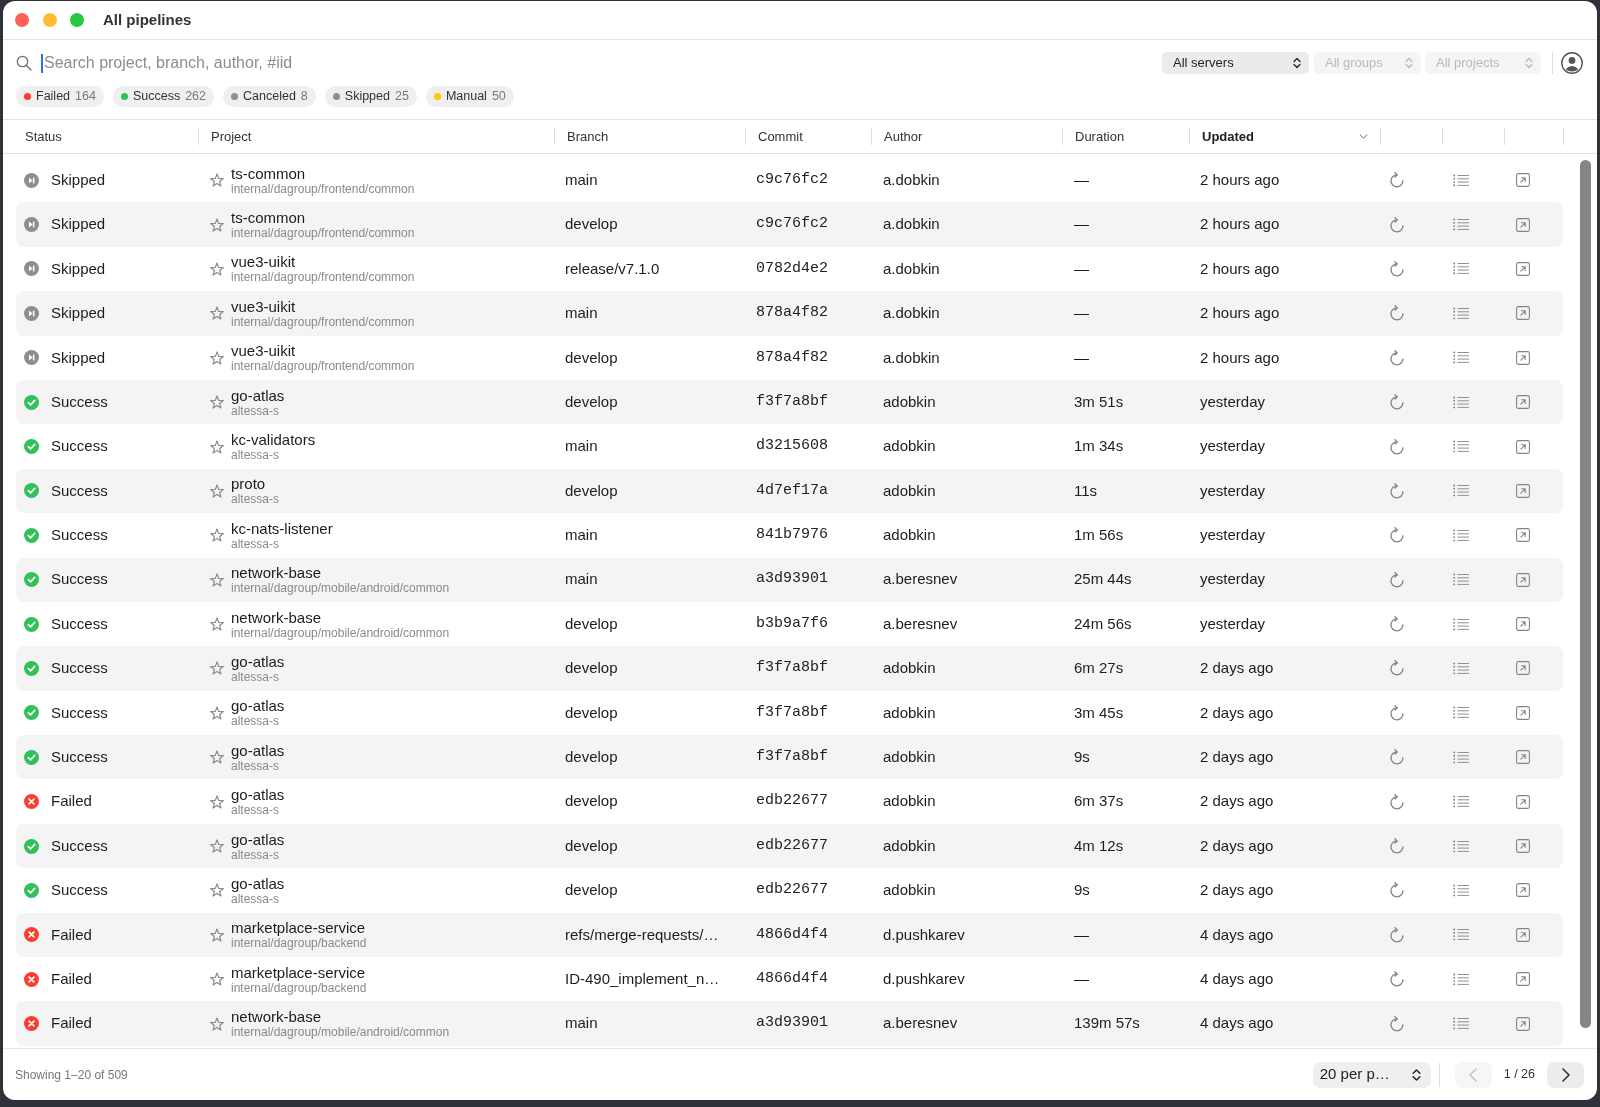 This screenshot has width=1600, height=1107. Describe the element at coordinates (60, 96) in the screenshot. I see `status-filter-chip: Failed 164` at that location.